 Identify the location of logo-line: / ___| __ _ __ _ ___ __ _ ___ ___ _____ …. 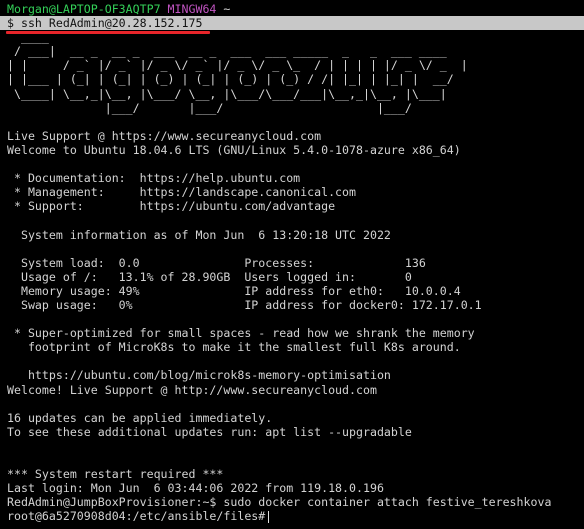
(227, 51).